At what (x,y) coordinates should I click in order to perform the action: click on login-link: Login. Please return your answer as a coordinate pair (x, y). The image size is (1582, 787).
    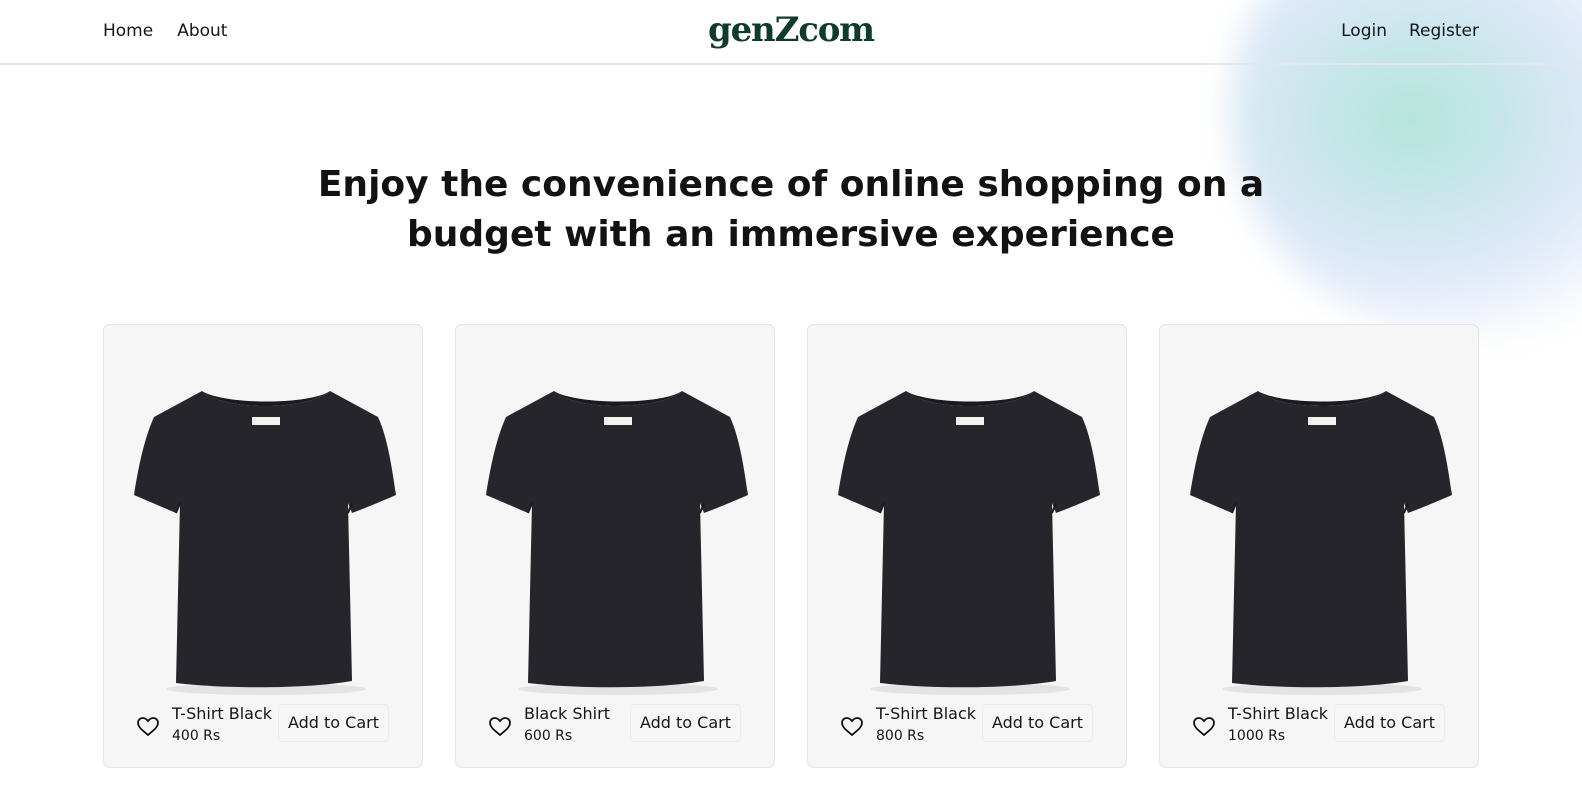
    Looking at the image, I should click on (1364, 31).